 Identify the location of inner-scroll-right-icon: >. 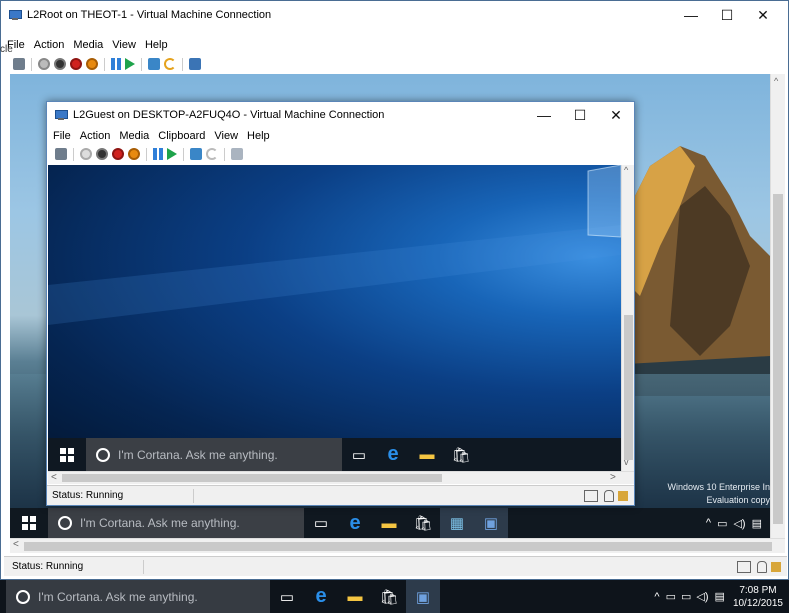
(613, 477).